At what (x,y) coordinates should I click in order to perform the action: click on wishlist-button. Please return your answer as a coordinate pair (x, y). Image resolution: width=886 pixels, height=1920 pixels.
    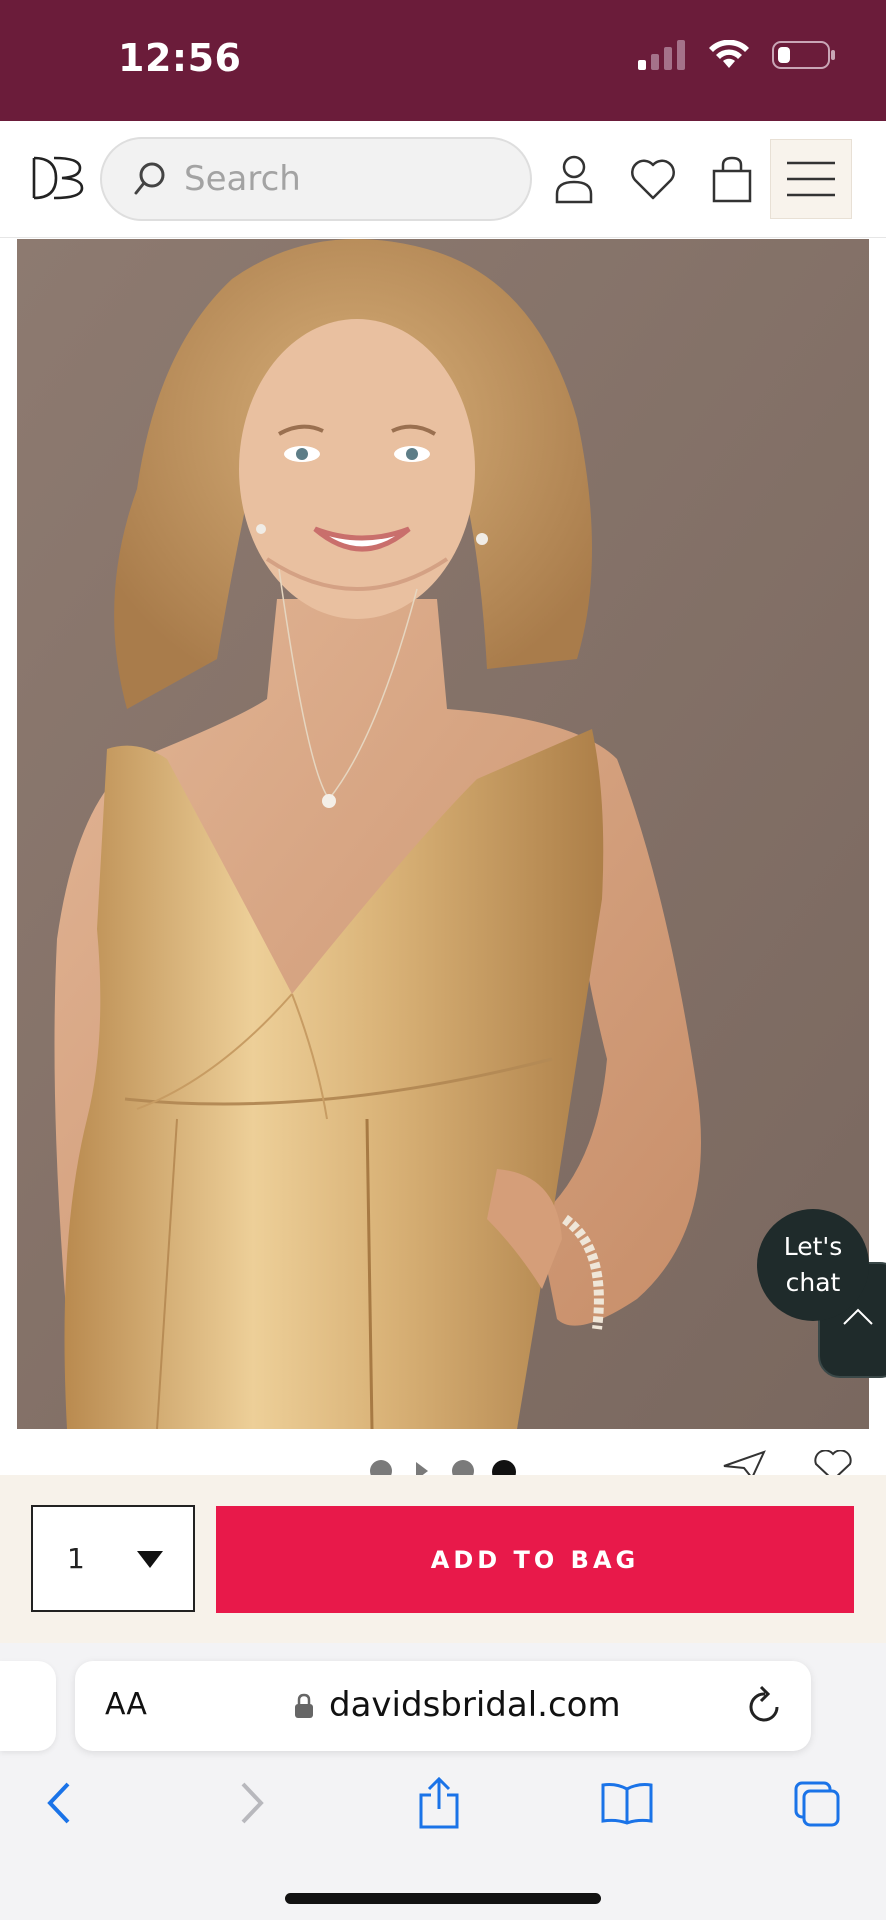
    Looking at the image, I should click on (653, 179).